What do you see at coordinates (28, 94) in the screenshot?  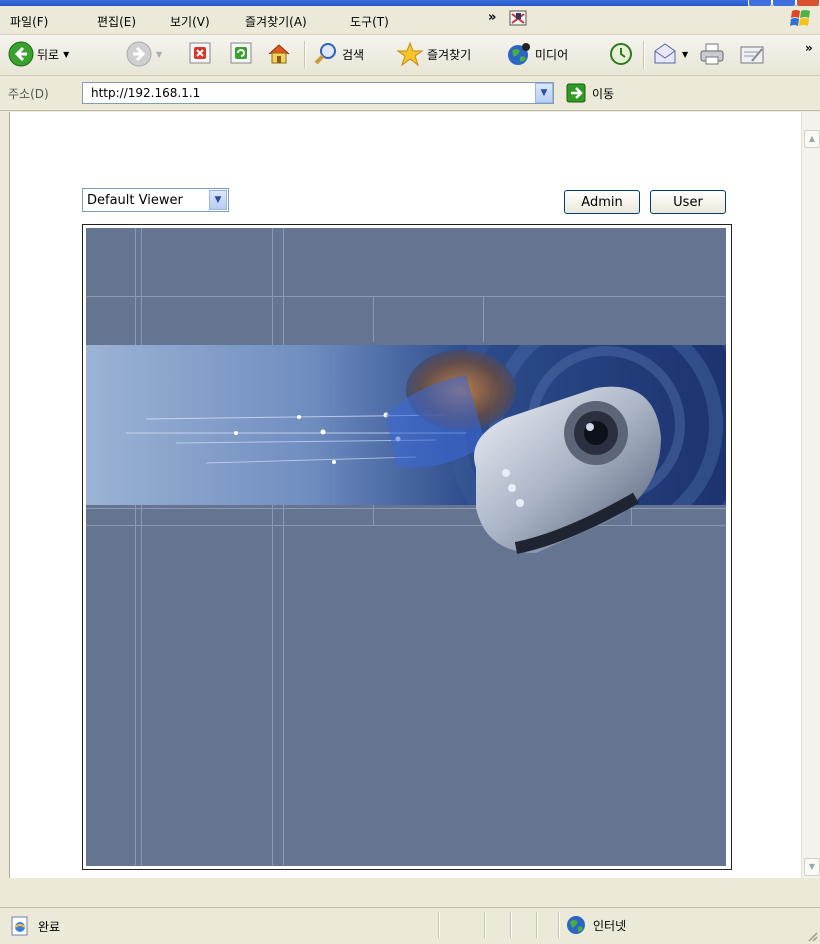 I see `address-label: 주소(D)` at bounding box center [28, 94].